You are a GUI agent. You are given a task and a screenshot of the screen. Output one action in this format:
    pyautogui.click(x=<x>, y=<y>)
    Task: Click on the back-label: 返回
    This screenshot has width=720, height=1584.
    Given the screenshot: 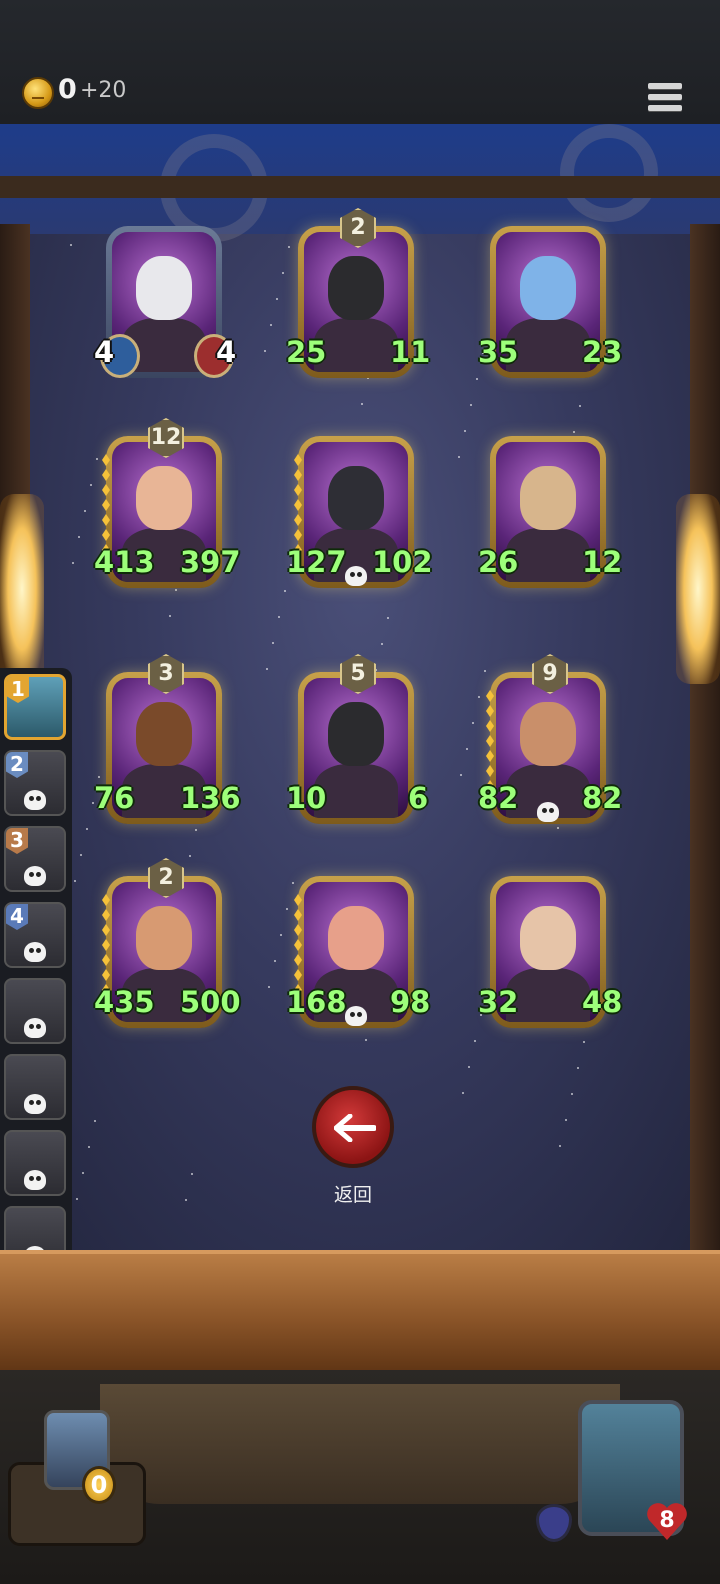 What is the action you would take?
    pyautogui.click(x=352, y=1195)
    